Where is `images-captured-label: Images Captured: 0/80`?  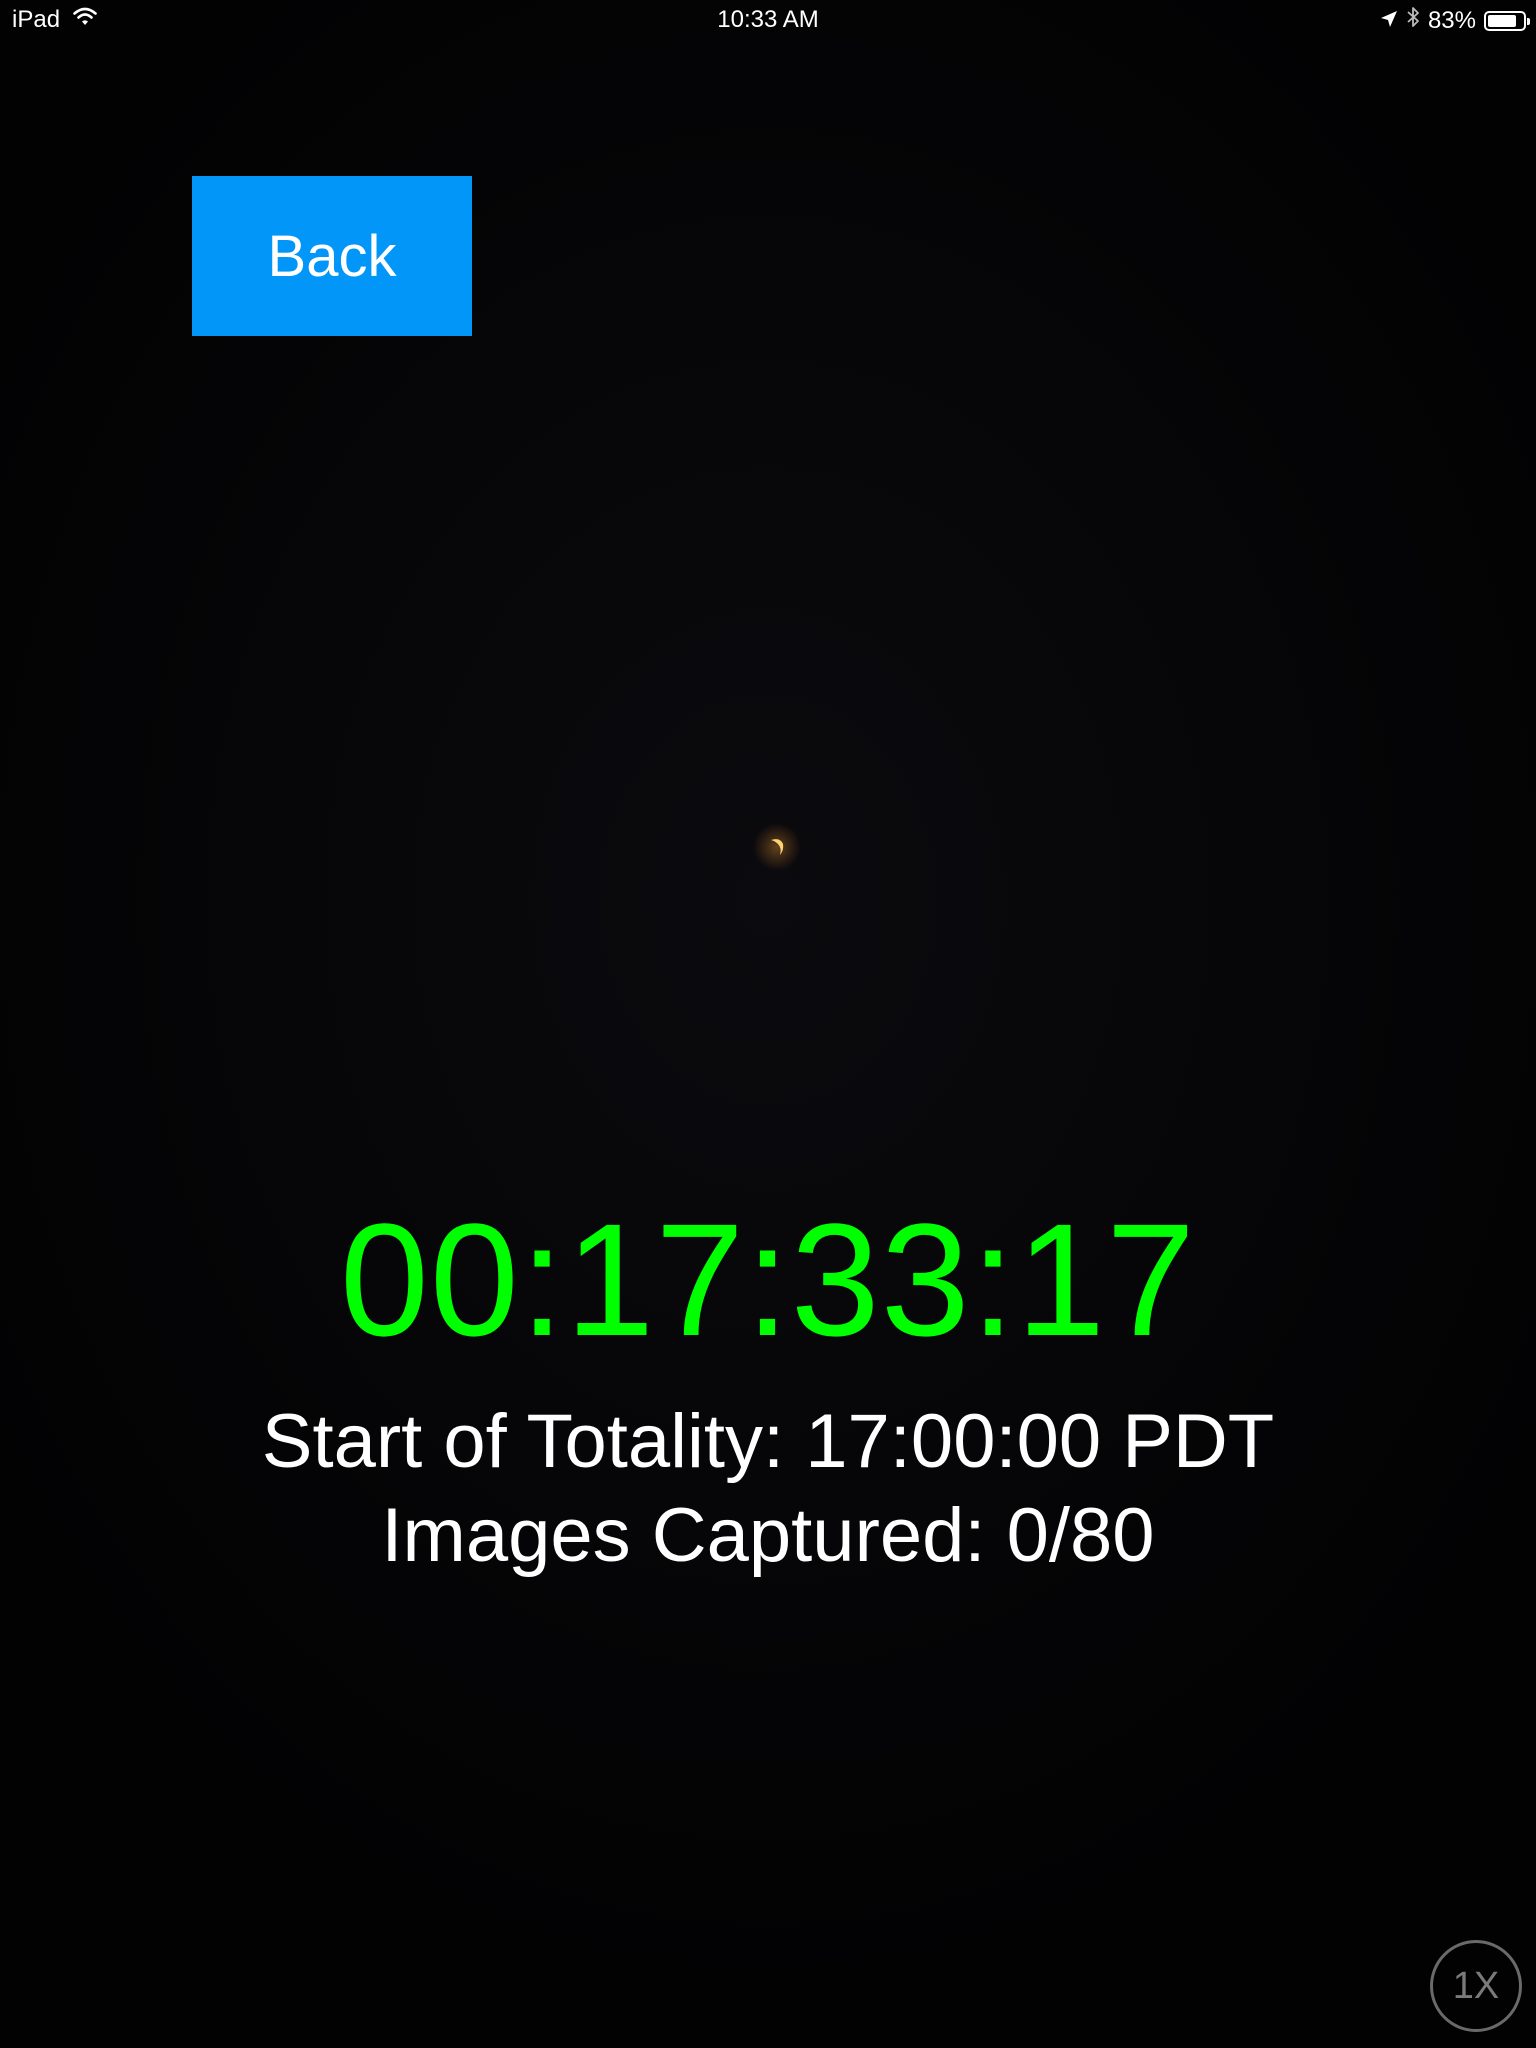
images-captured-label: Images Captured: 0/80 is located at coordinates (768, 1535).